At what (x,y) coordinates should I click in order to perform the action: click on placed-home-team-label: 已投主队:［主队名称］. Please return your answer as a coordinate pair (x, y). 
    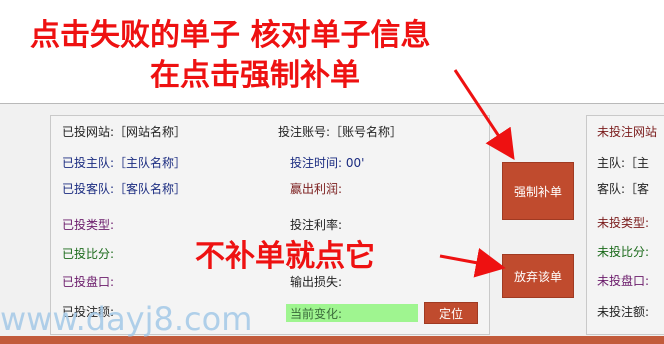
    Looking at the image, I should click on (124, 163).